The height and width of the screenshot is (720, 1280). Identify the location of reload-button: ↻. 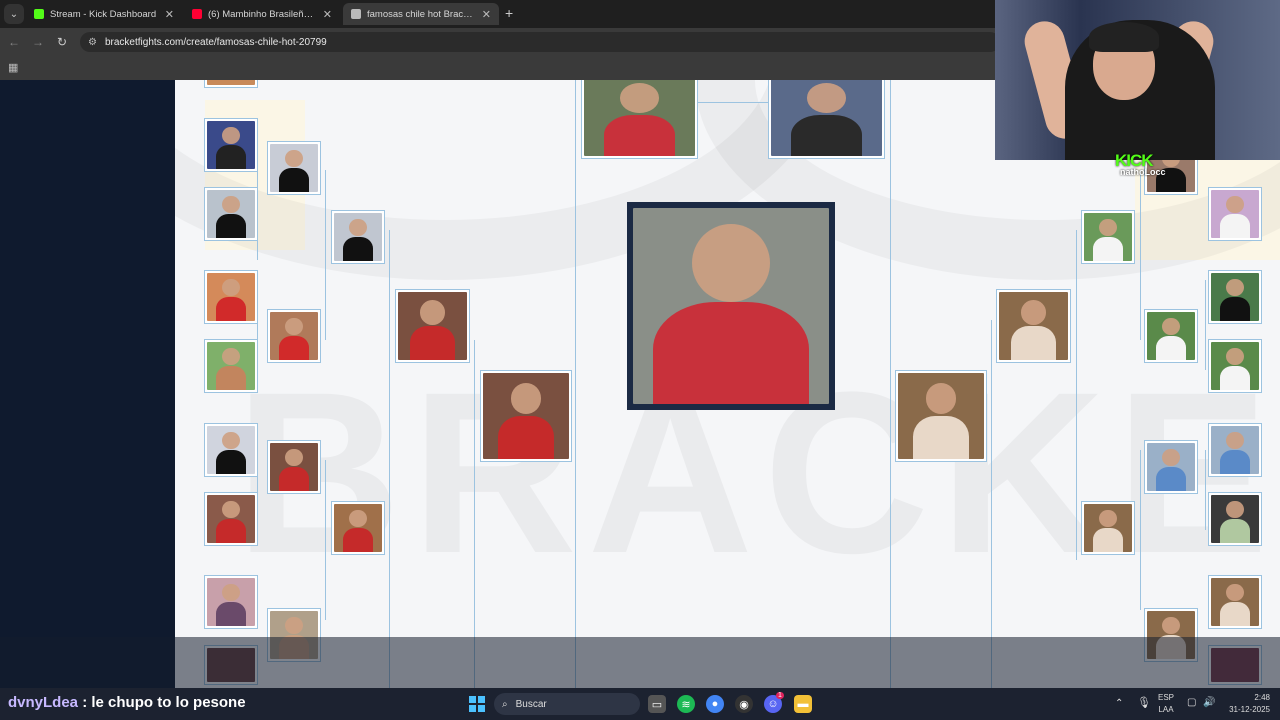
(62, 42).